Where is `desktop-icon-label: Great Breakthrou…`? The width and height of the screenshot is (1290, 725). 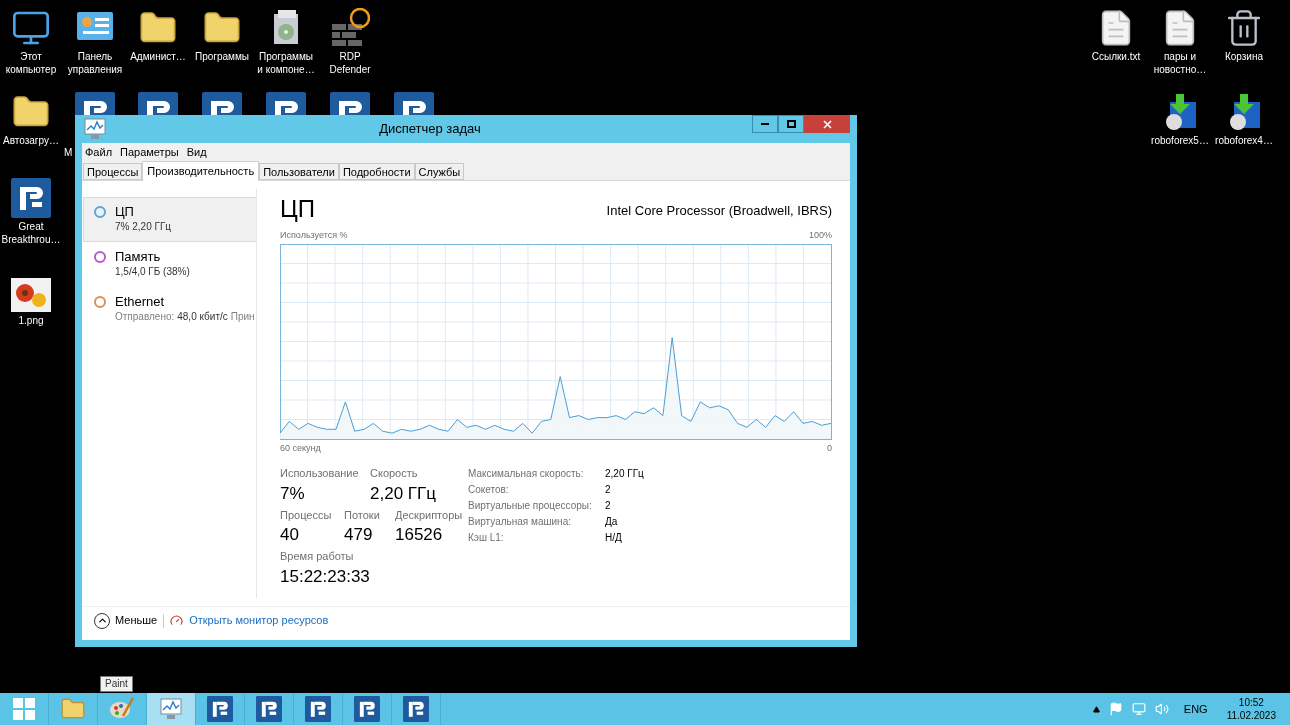 desktop-icon-label: Great Breakthrou… is located at coordinates (31, 233).